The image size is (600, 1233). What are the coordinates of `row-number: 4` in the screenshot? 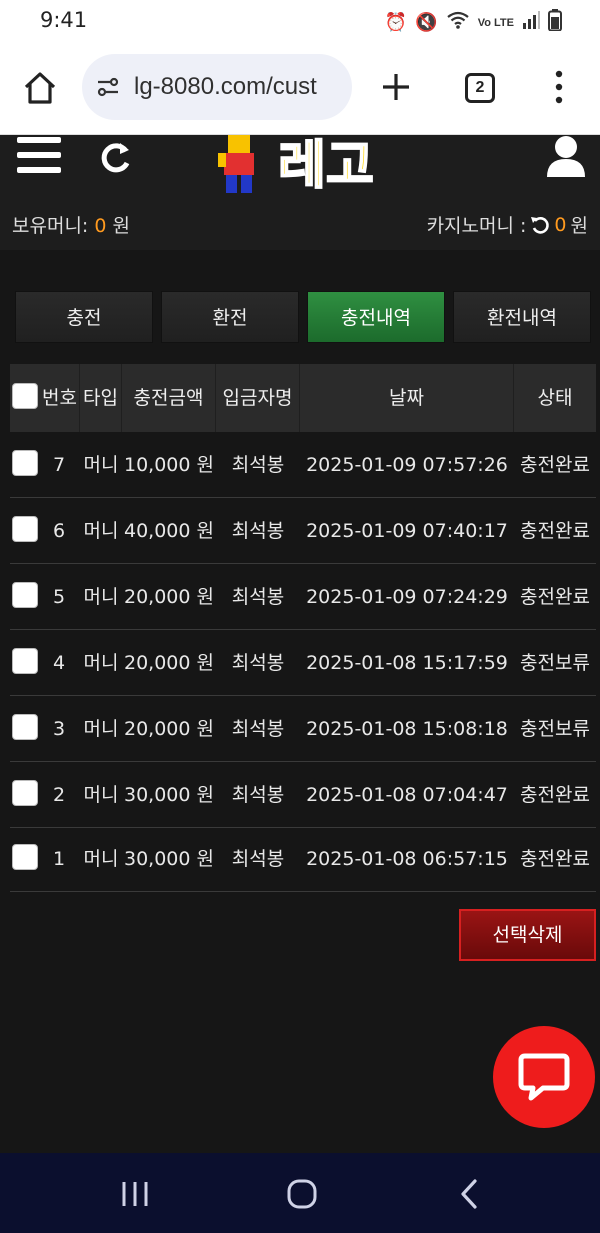 It's located at (59, 663).